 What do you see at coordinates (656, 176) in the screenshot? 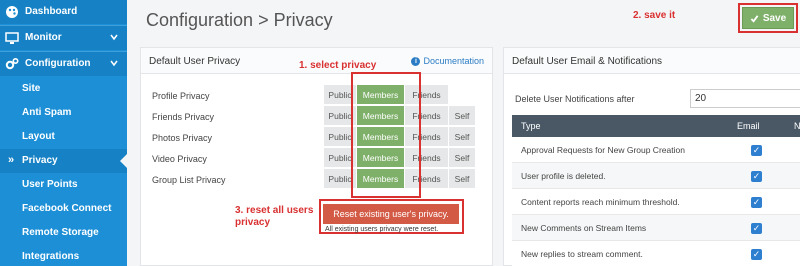
I see `table-row: User profile is deleted. ✓` at bounding box center [656, 176].